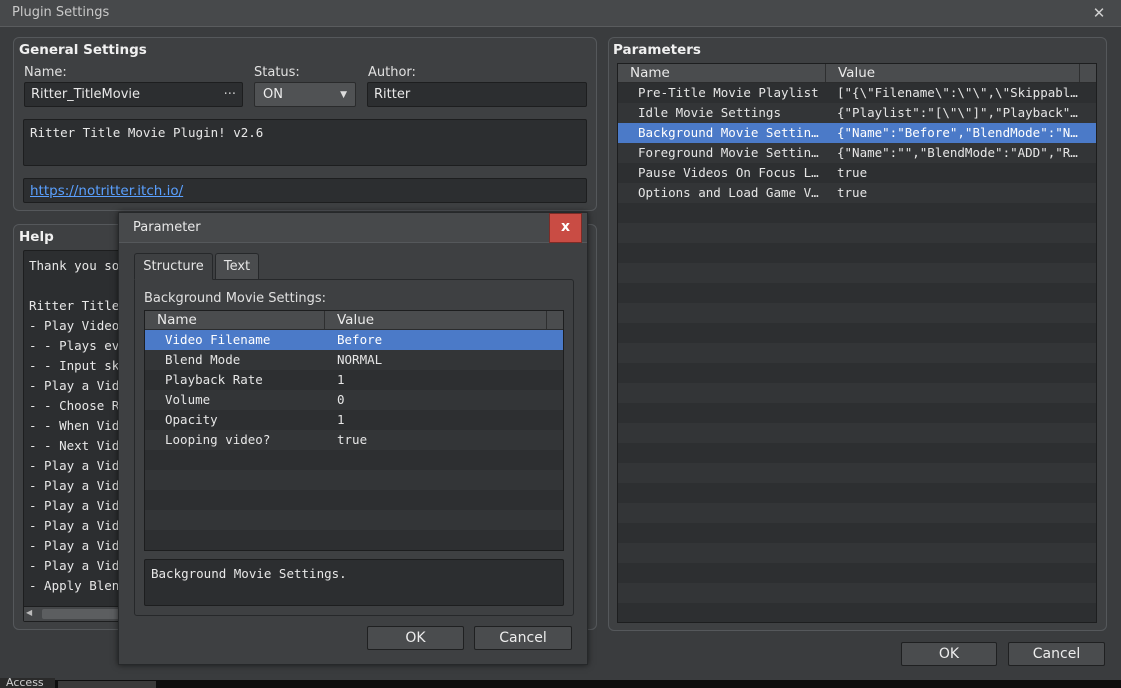  What do you see at coordinates (305, 142) in the screenshot?
I see `description-field: Ritter Title Movie Plugin! v2.6` at bounding box center [305, 142].